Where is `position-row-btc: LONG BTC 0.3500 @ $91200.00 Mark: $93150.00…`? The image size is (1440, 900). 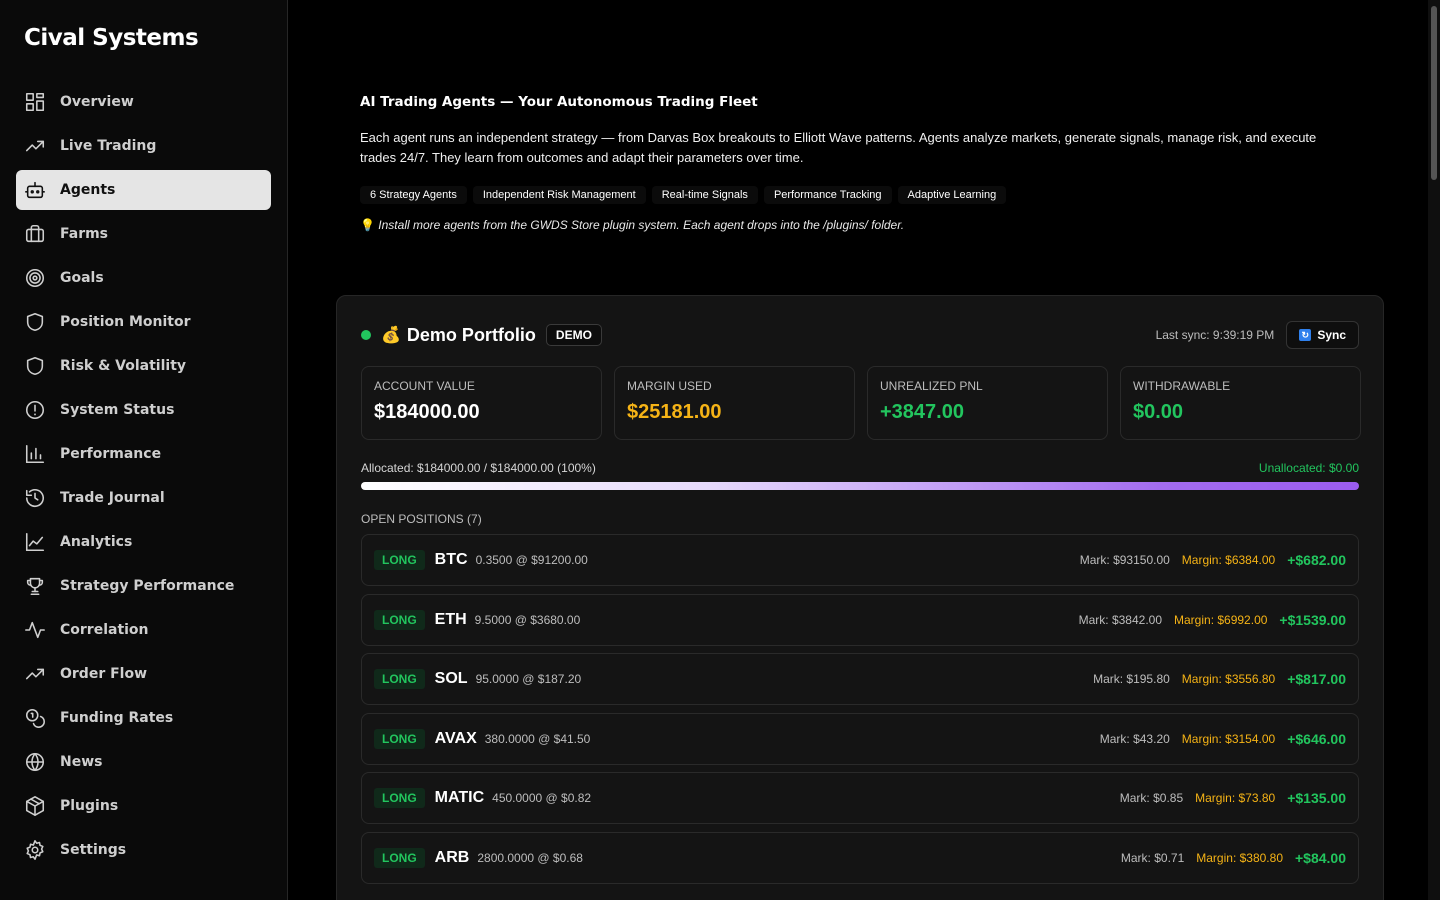 position-row-btc: LONG BTC 0.3500 @ $91200.00 Mark: $93150.00… is located at coordinates (860, 560).